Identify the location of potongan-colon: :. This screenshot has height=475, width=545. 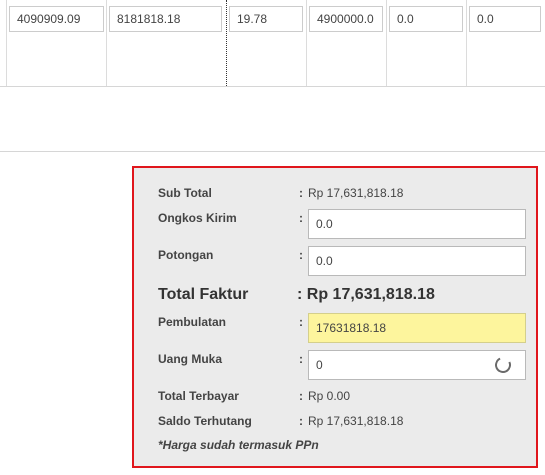
(301, 255).